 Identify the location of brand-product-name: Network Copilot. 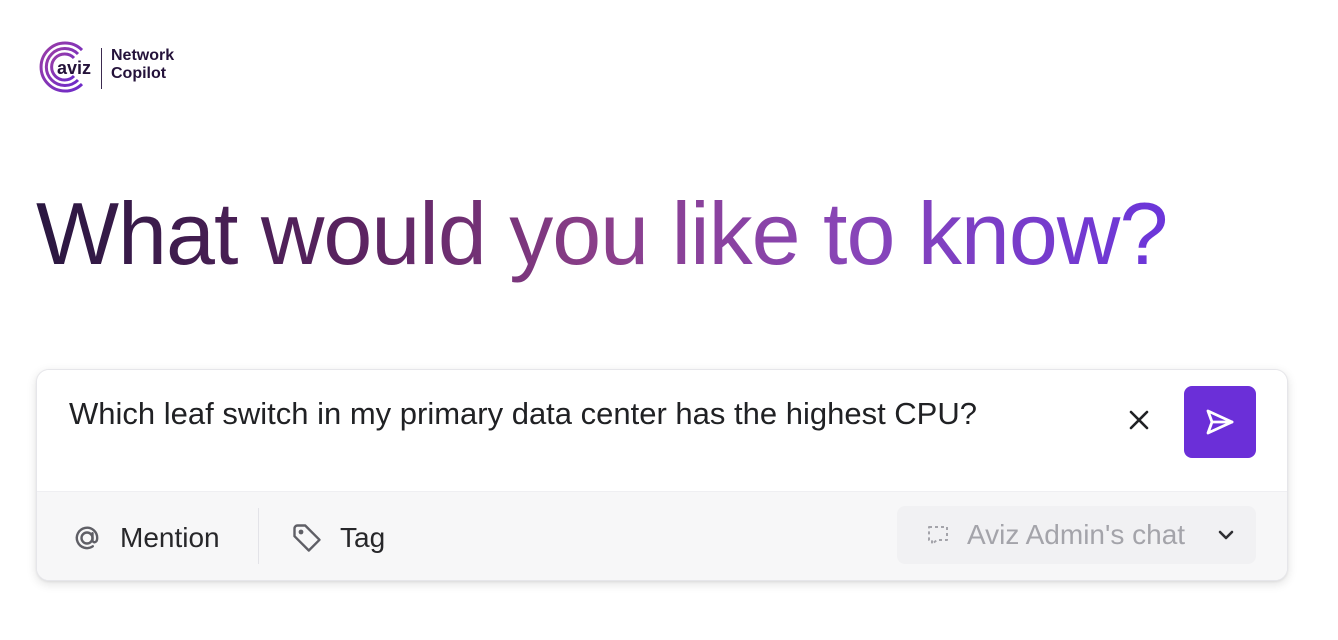
(161, 65).